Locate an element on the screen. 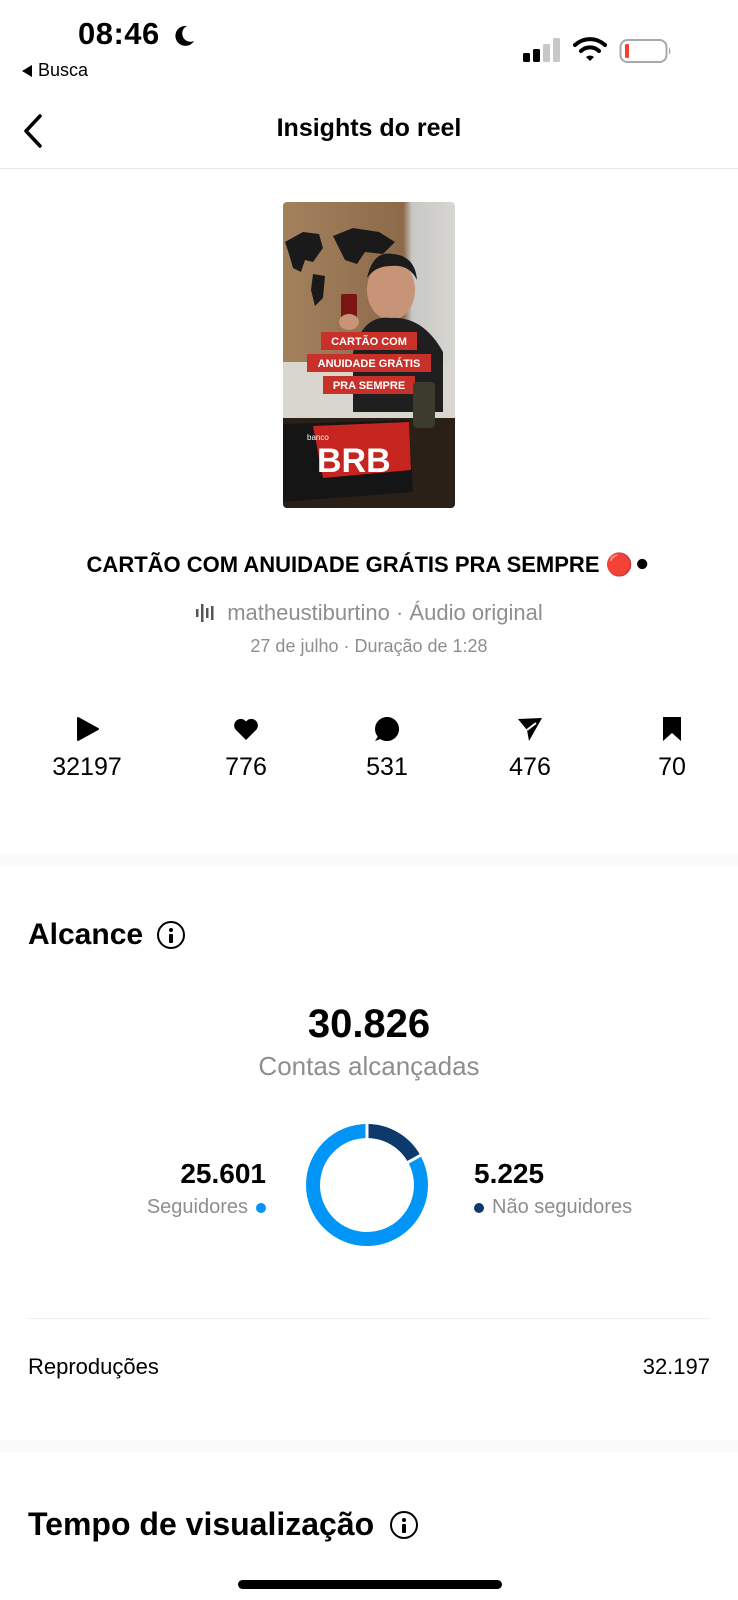 Image resolution: width=738 pixels, height=1600 pixels. followers-value: 25.601 is located at coordinates (223, 1173).